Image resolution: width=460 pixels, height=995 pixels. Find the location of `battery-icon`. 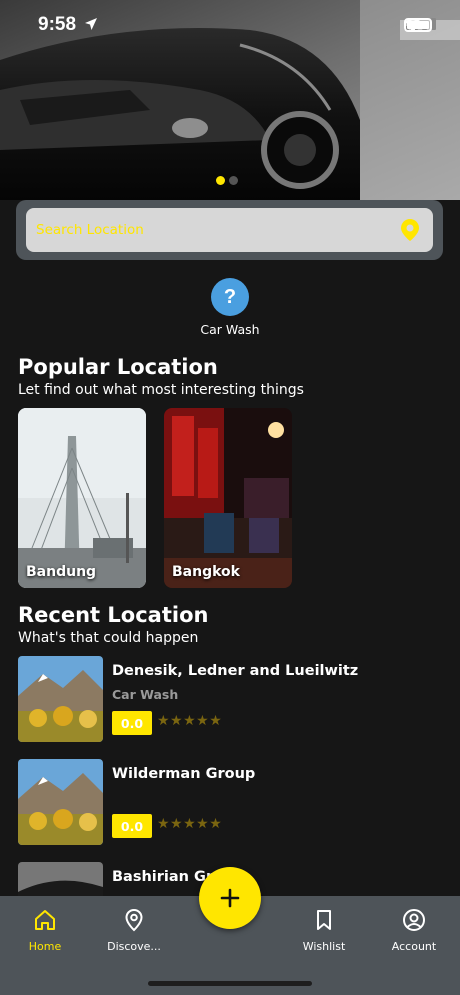

battery-icon is located at coordinates (418, 25).